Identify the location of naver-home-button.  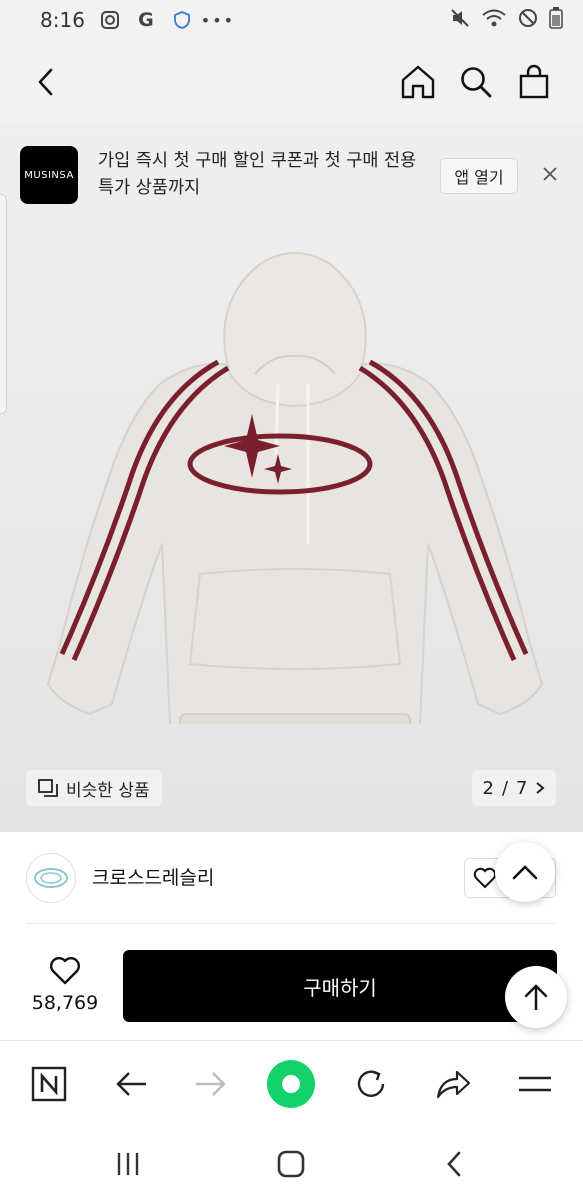
(49, 1084).